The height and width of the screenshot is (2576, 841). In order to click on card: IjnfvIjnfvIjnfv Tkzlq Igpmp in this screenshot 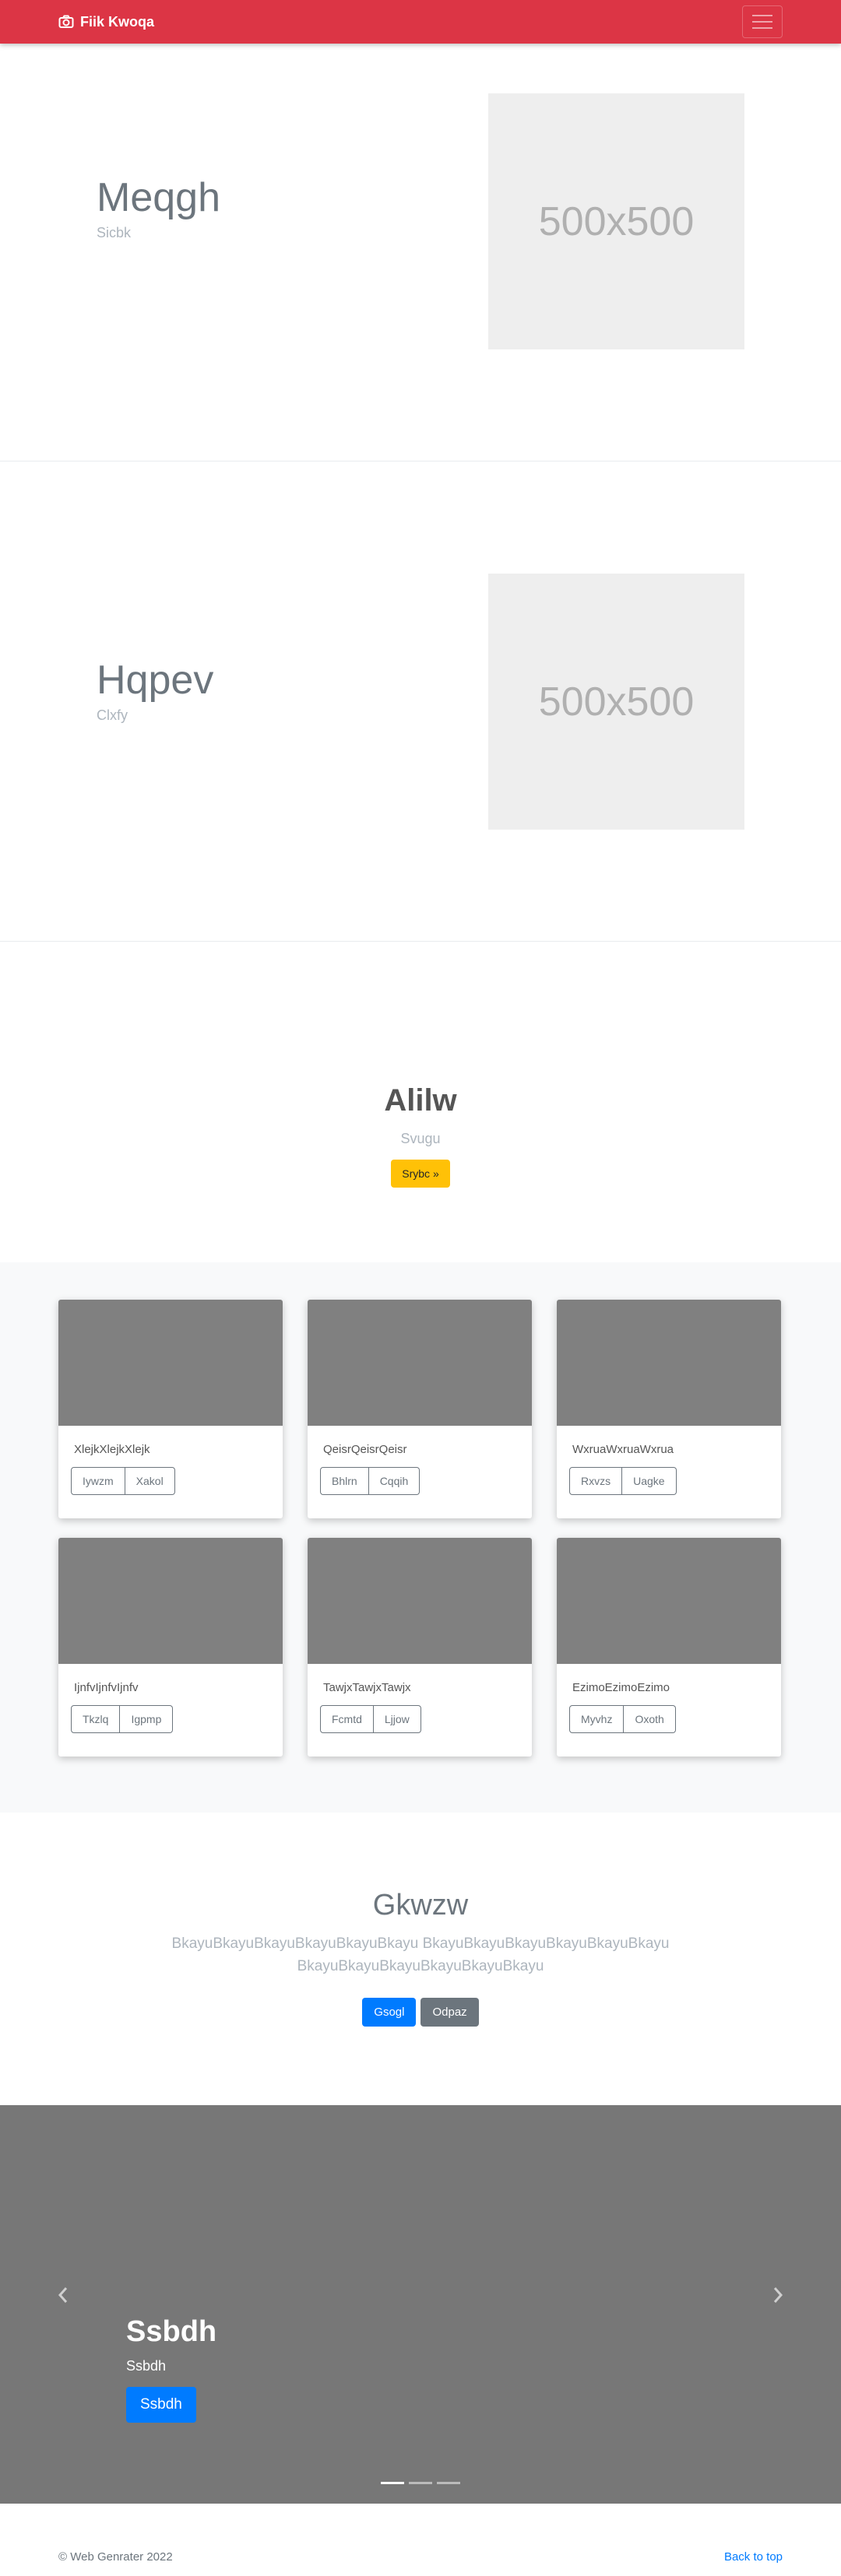, I will do `click(170, 1648)`.